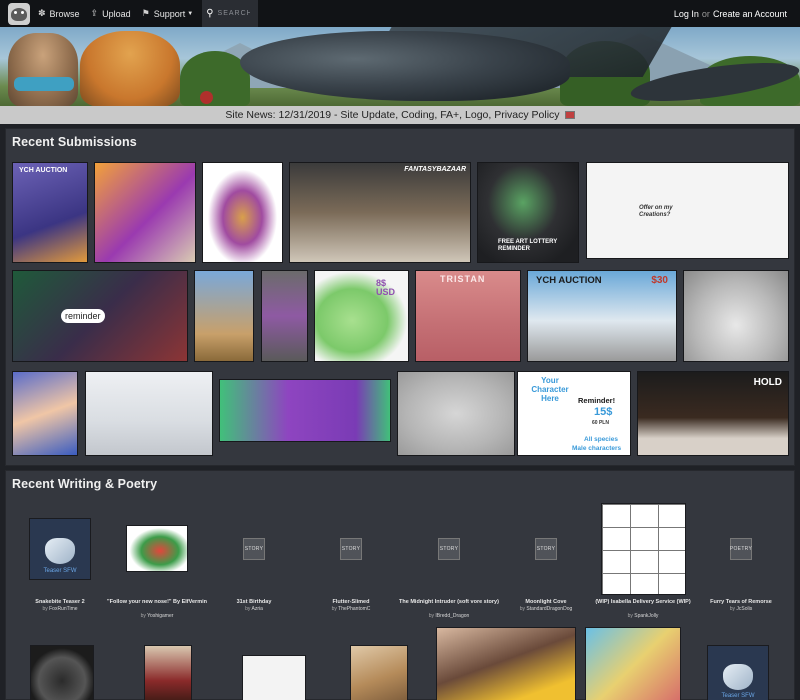 The image size is (800, 700). What do you see at coordinates (597, 448) in the screenshot?
I see `thumb-label: Male characters` at bounding box center [597, 448].